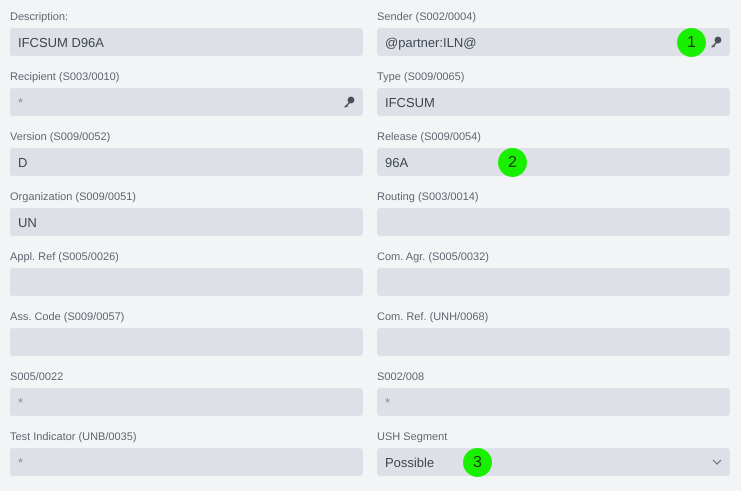 The width and height of the screenshot is (741, 491). What do you see at coordinates (553, 162) in the screenshot?
I see `input-field: 96A 2` at bounding box center [553, 162].